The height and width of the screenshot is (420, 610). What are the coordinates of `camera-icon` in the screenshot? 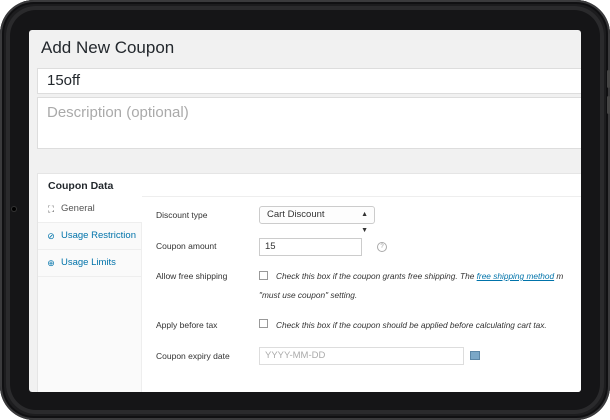 It's located at (14, 209).